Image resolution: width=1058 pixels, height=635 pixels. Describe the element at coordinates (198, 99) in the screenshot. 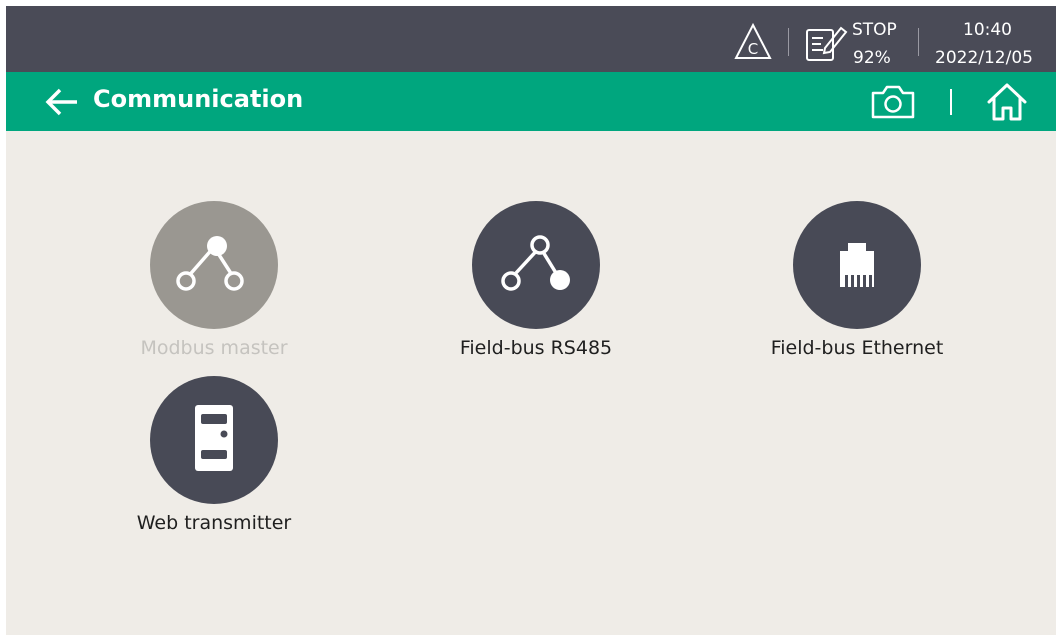

I see `page-title: Communication` at that location.